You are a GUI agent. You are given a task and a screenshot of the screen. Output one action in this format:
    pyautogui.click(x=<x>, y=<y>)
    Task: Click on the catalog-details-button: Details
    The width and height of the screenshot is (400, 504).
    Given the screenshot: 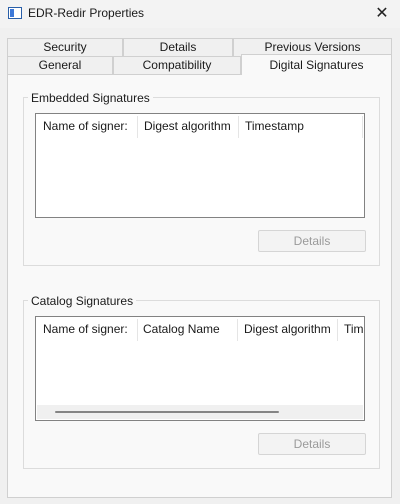 What is the action you would take?
    pyautogui.click(x=312, y=444)
    